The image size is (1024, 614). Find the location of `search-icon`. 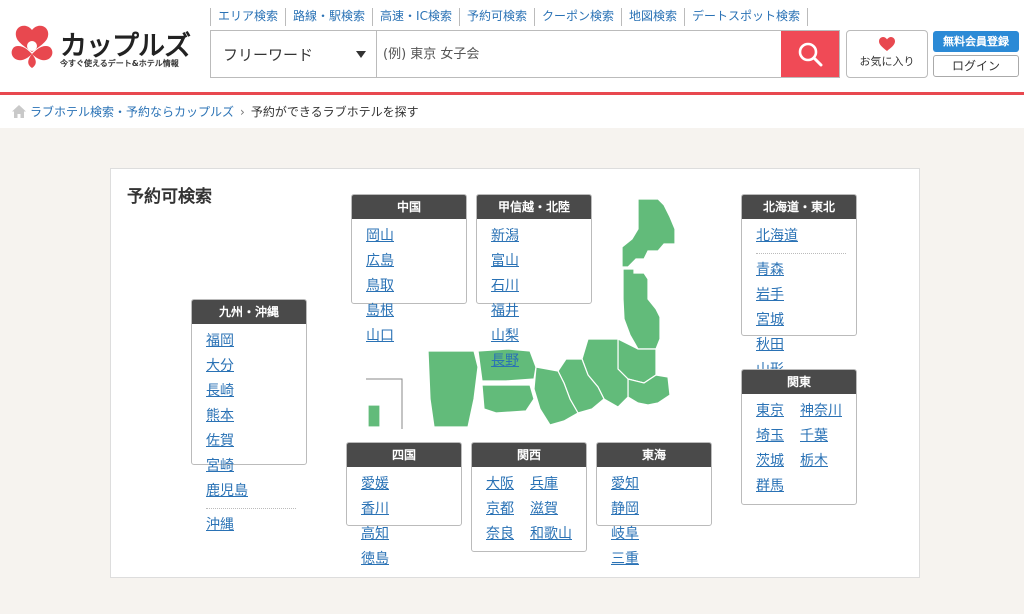

search-icon is located at coordinates (810, 54).